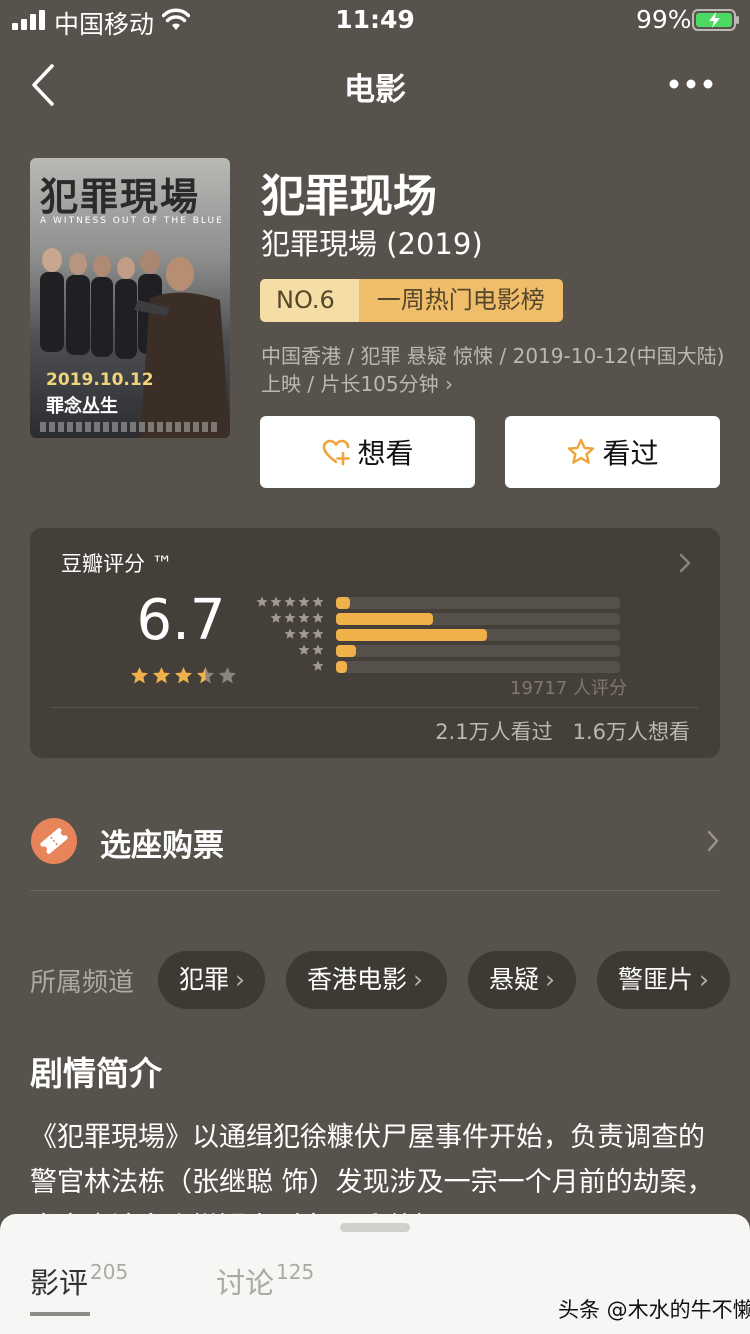 Image resolution: width=750 pixels, height=1334 pixels. I want to click on star-empty-icon, so click(227, 675).